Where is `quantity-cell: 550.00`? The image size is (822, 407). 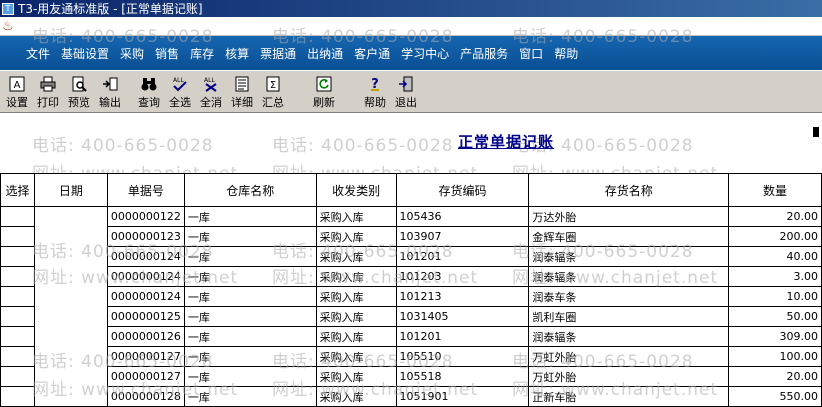
quantity-cell: 550.00 is located at coordinates (775, 396).